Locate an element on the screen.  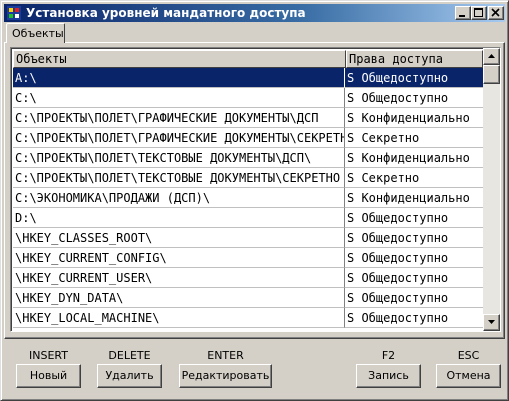
object-path: \HKEY_LOCAL_MACHINE\ is located at coordinates (87, 318).